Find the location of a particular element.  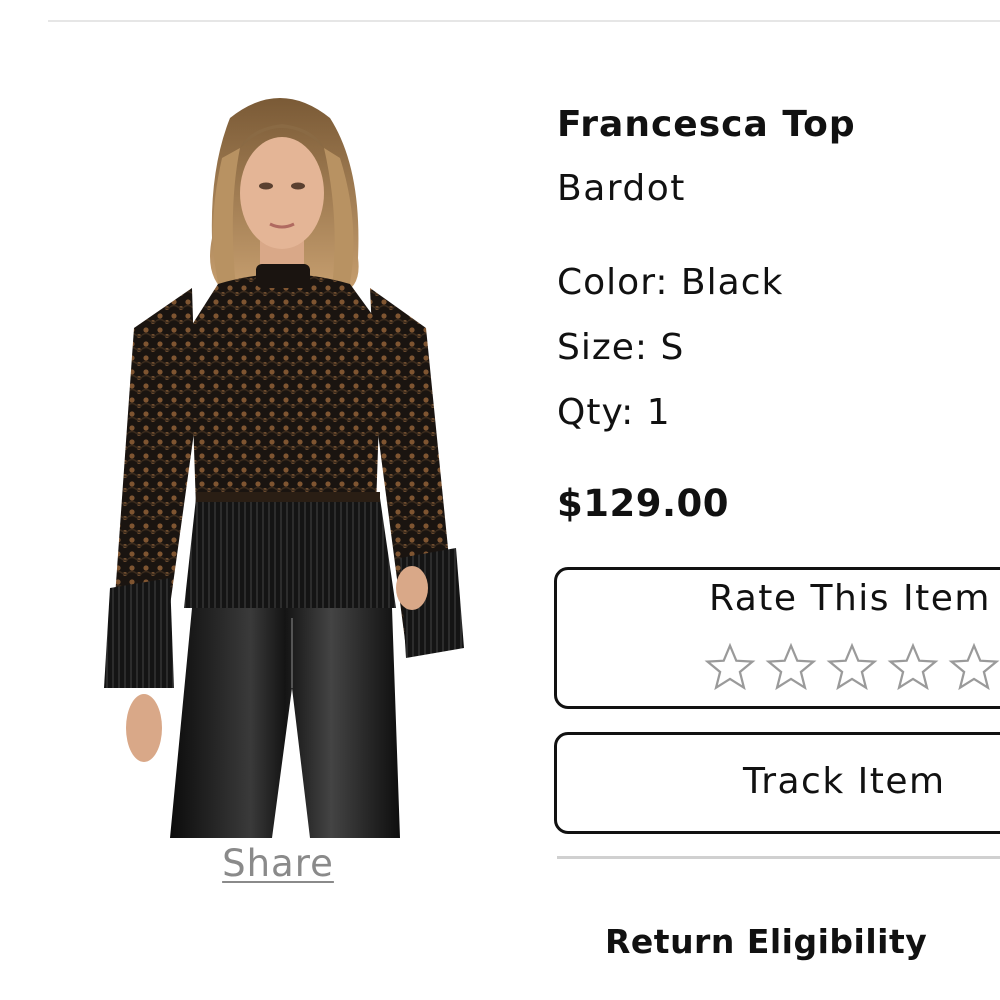

rate-item-card: Rate This Item is located at coordinates (777, 638).